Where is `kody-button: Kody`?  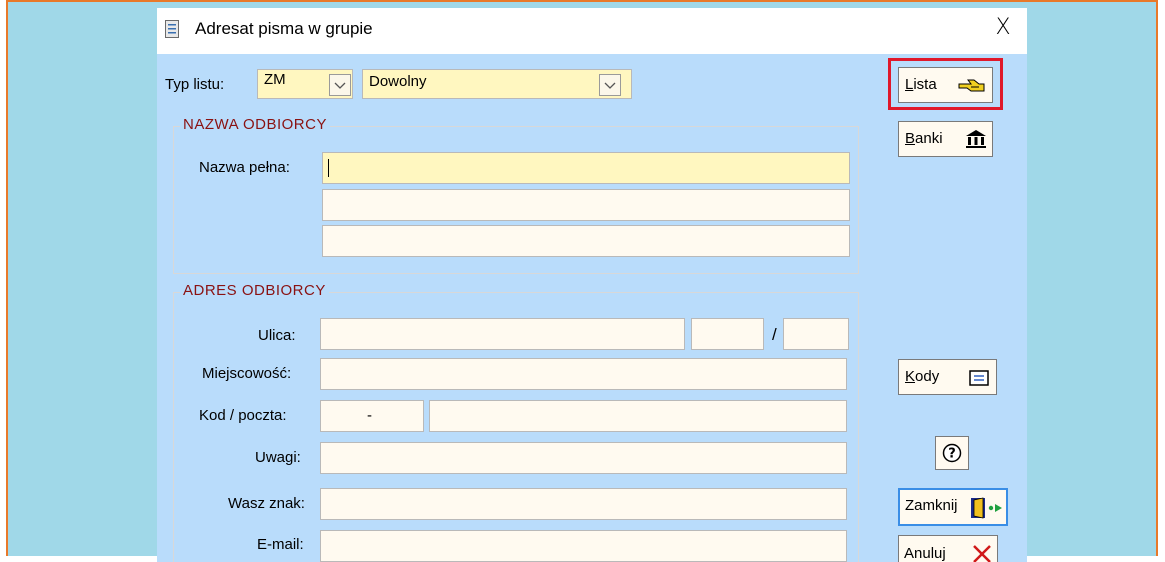 kody-button: Kody is located at coordinates (947, 377).